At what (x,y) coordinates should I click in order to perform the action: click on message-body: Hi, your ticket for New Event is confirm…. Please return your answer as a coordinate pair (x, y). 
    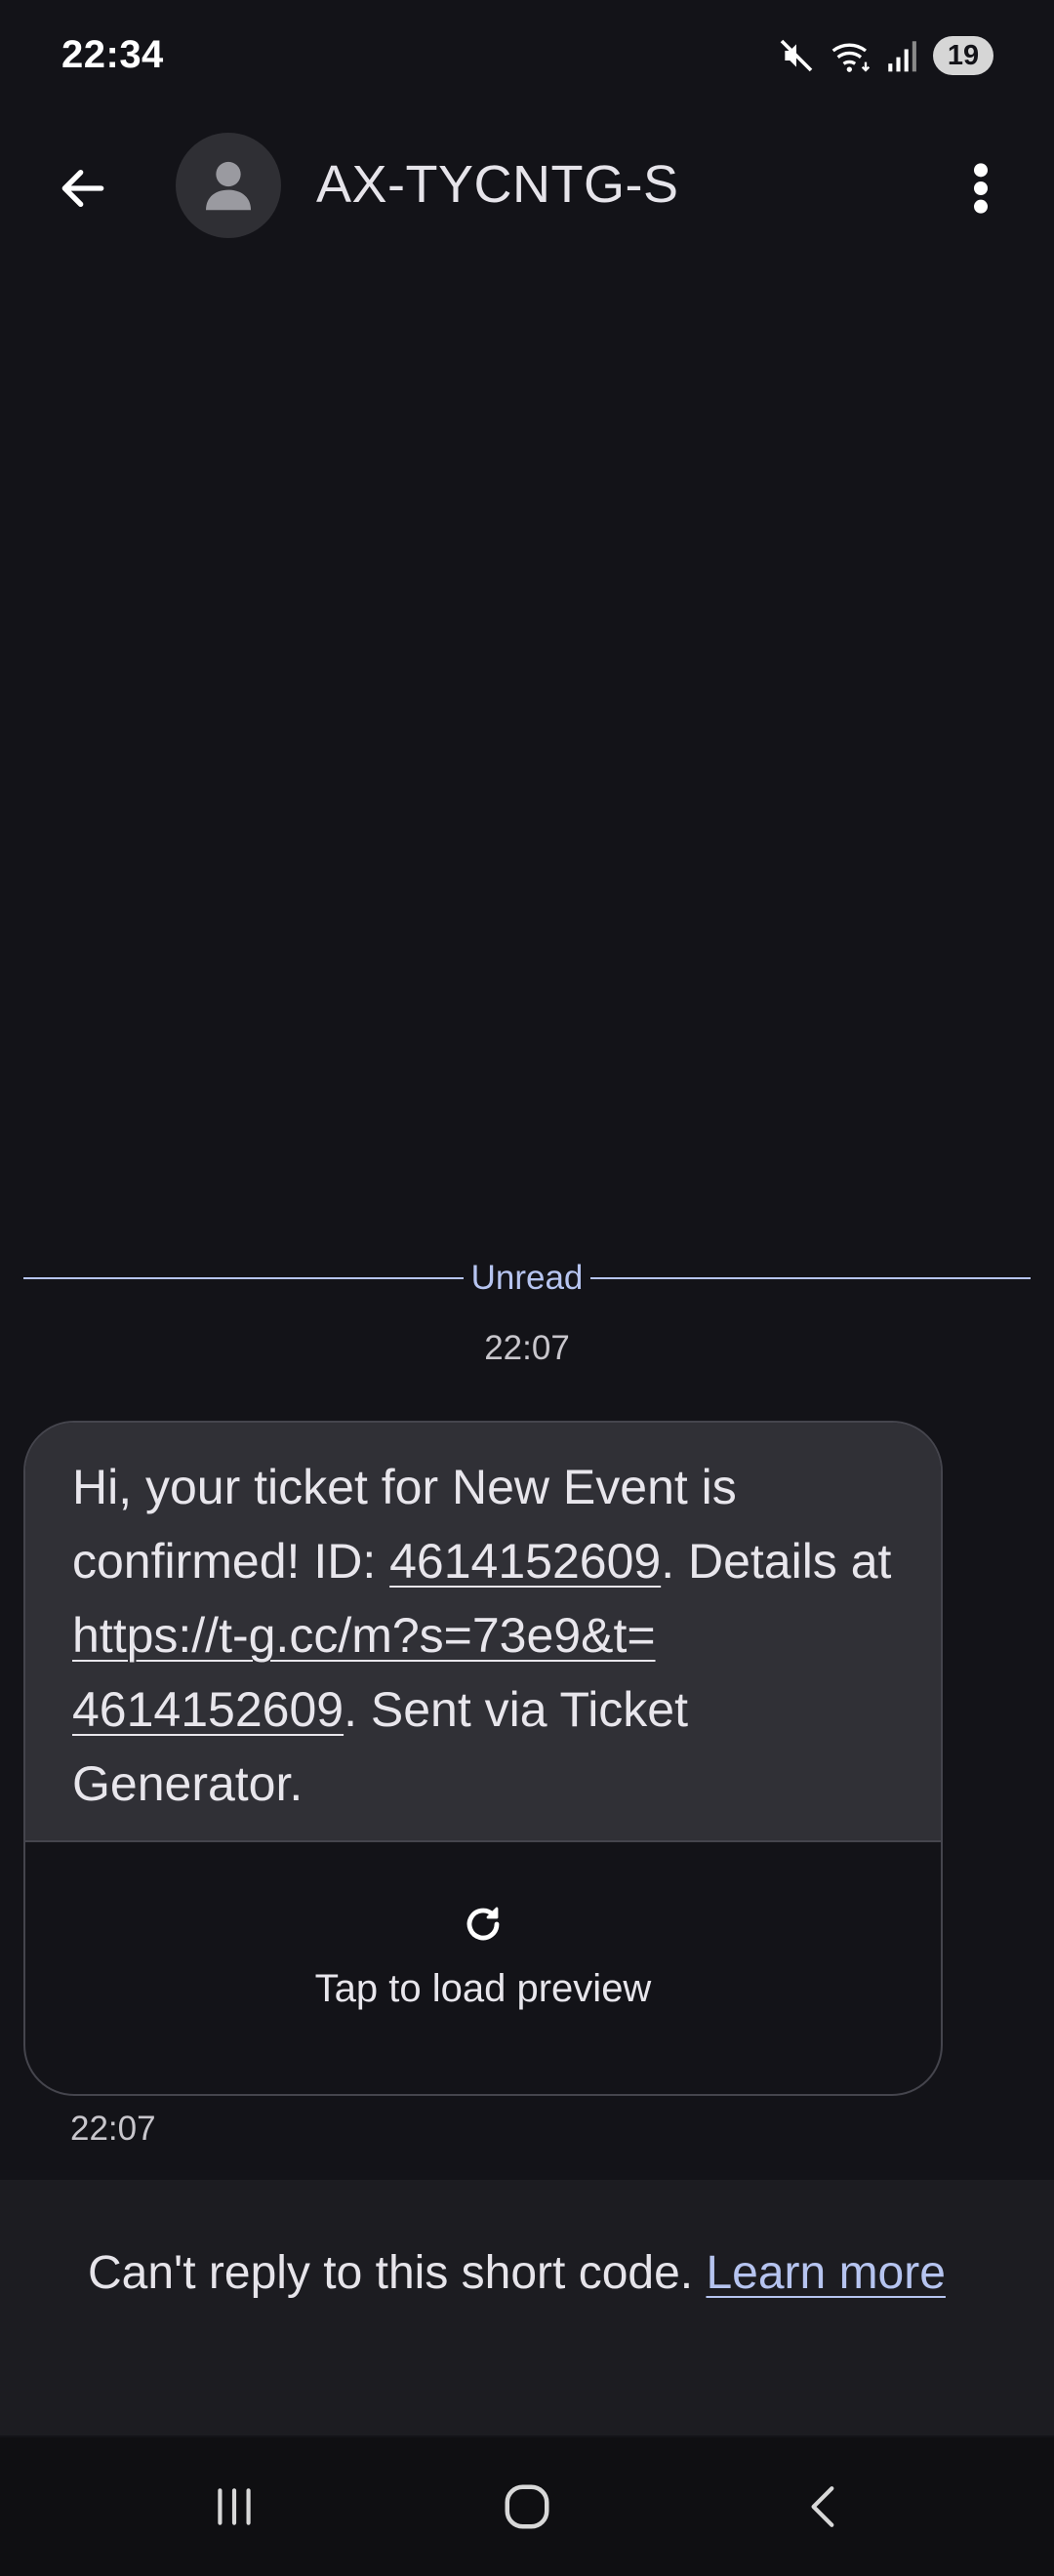
    Looking at the image, I should click on (483, 1632).